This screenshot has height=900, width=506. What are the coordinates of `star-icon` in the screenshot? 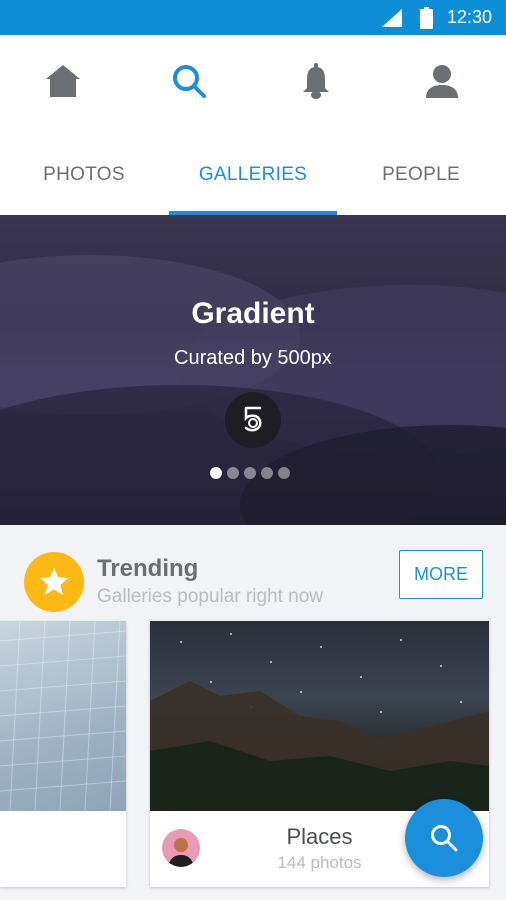 It's located at (54, 582).